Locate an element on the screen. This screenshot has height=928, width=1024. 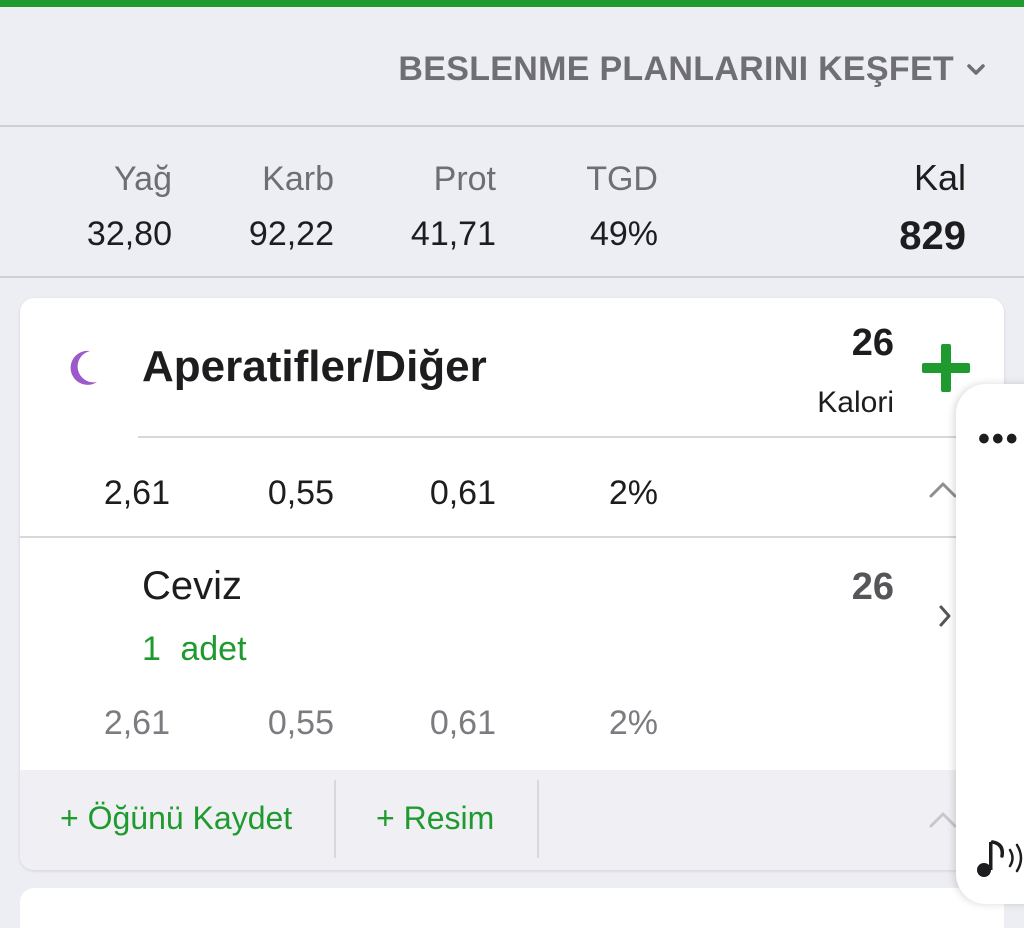
music-icon is located at coordinates (999, 858).